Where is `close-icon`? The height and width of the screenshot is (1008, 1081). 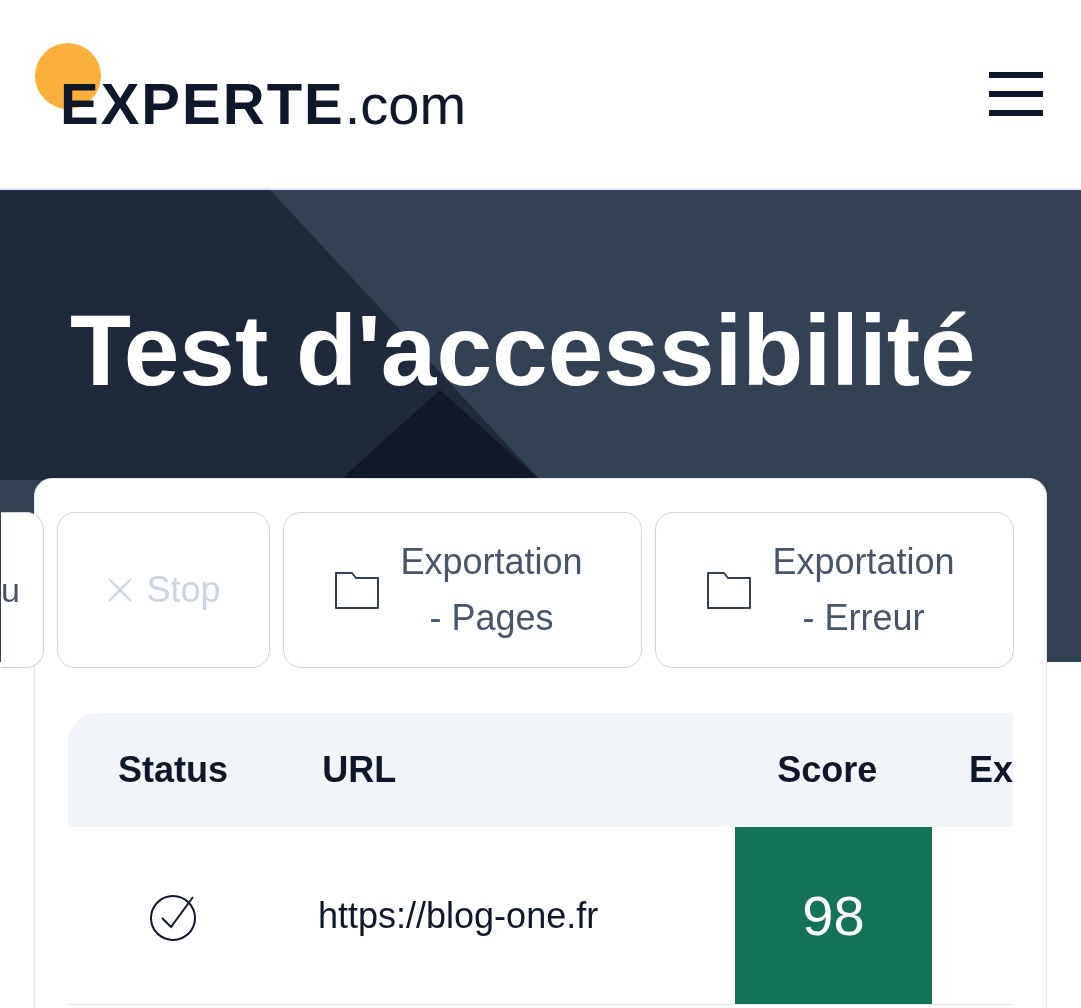 close-icon is located at coordinates (120, 590).